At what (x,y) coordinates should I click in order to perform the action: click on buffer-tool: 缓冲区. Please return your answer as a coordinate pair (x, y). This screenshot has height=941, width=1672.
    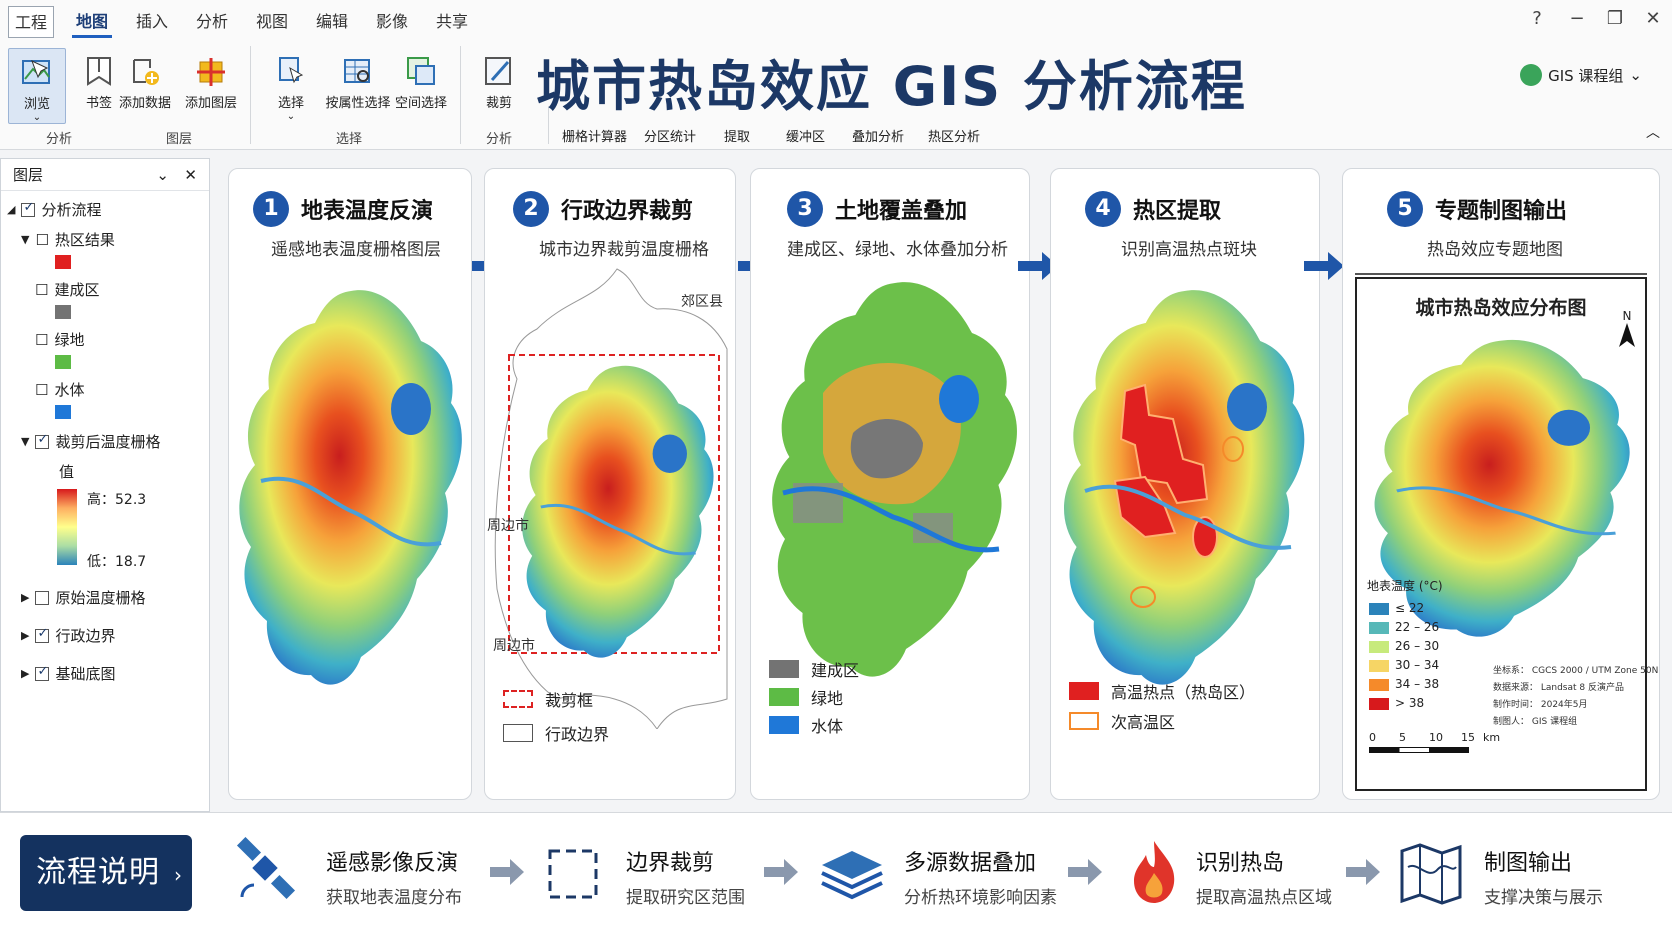
    Looking at the image, I should click on (805, 135).